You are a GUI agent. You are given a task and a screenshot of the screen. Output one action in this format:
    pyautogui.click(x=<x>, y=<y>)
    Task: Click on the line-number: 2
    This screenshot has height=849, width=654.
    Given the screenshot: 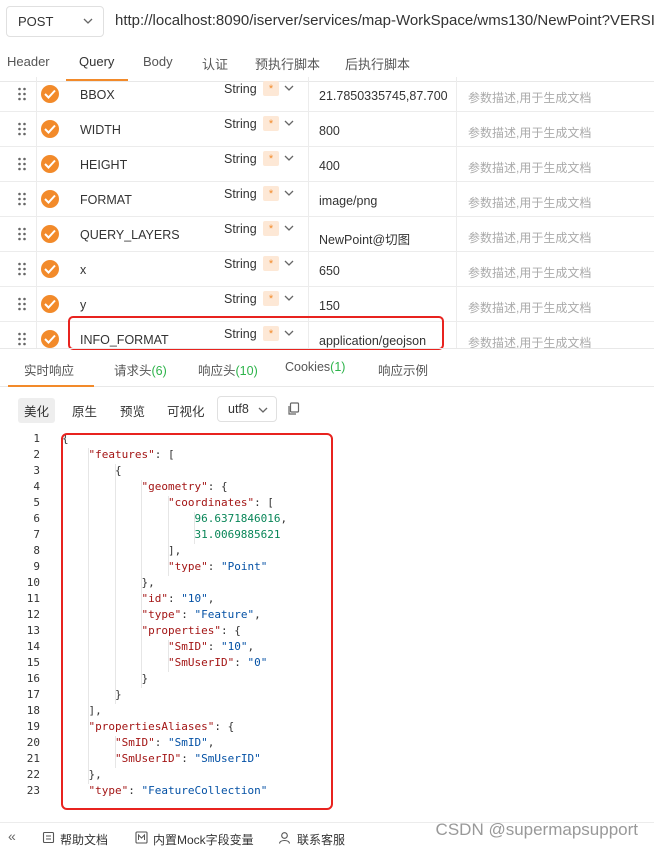 What is the action you would take?
    pyautogui.click(x=36, y=454)
    